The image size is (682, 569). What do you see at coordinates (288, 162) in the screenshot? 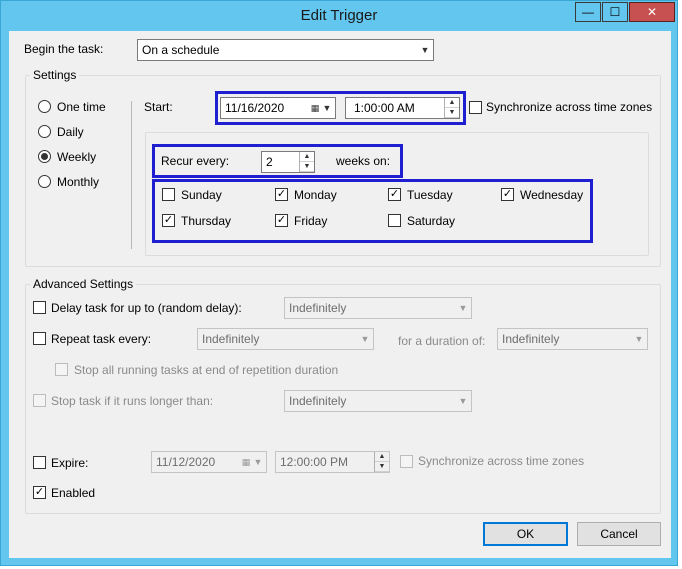
I see `recur-weeks-input: 2 ▲ ▼` at bounding box center [288, 162].